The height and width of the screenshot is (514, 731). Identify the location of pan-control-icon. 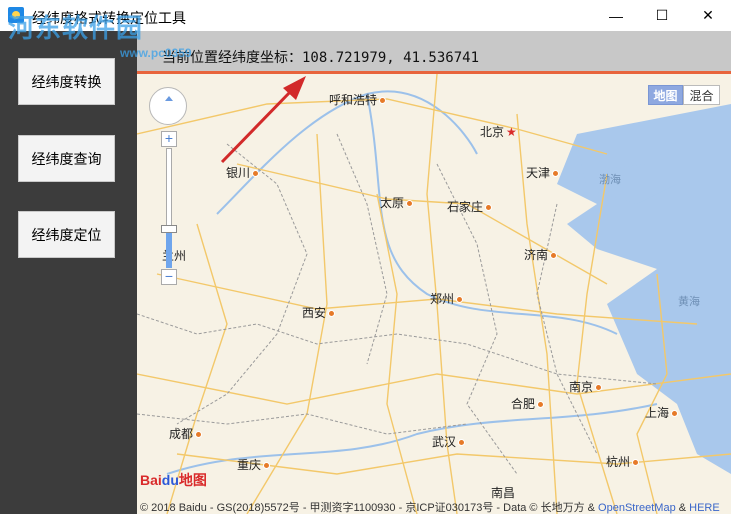
(168, 106).